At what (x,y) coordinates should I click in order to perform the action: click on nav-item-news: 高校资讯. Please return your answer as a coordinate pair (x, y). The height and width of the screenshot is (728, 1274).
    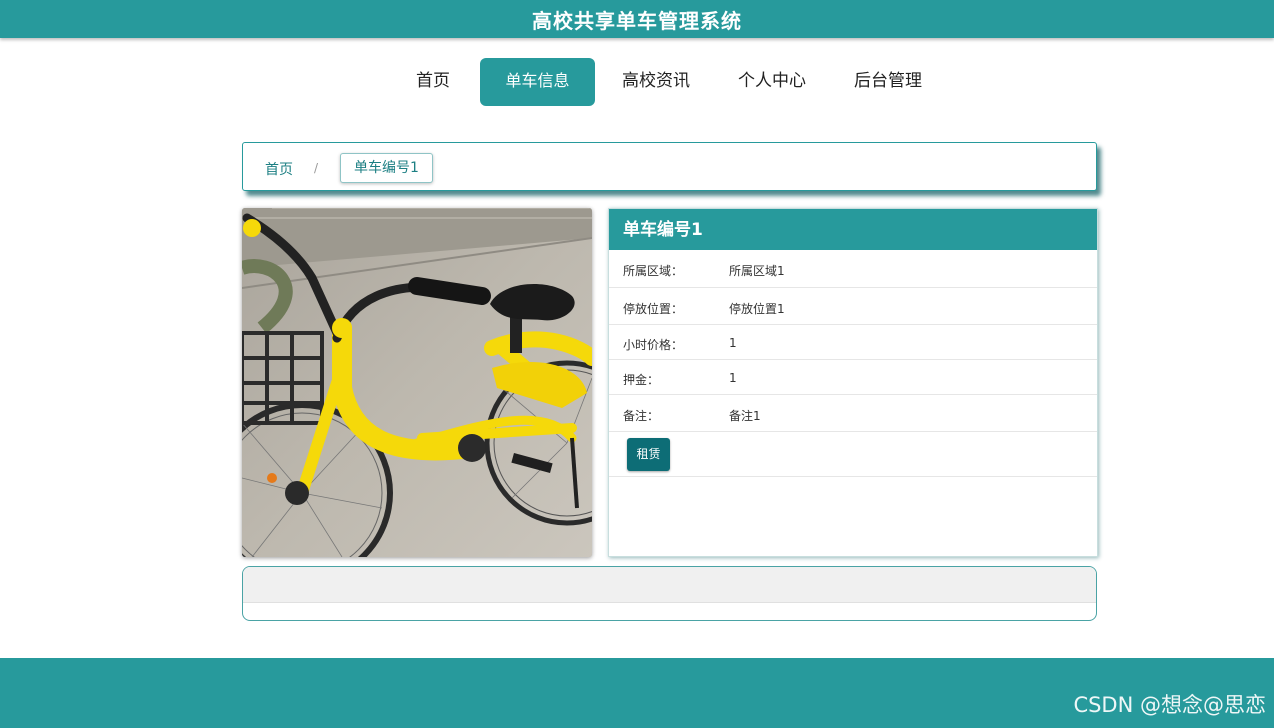
    Looking at the image, I should click on (656, 82).